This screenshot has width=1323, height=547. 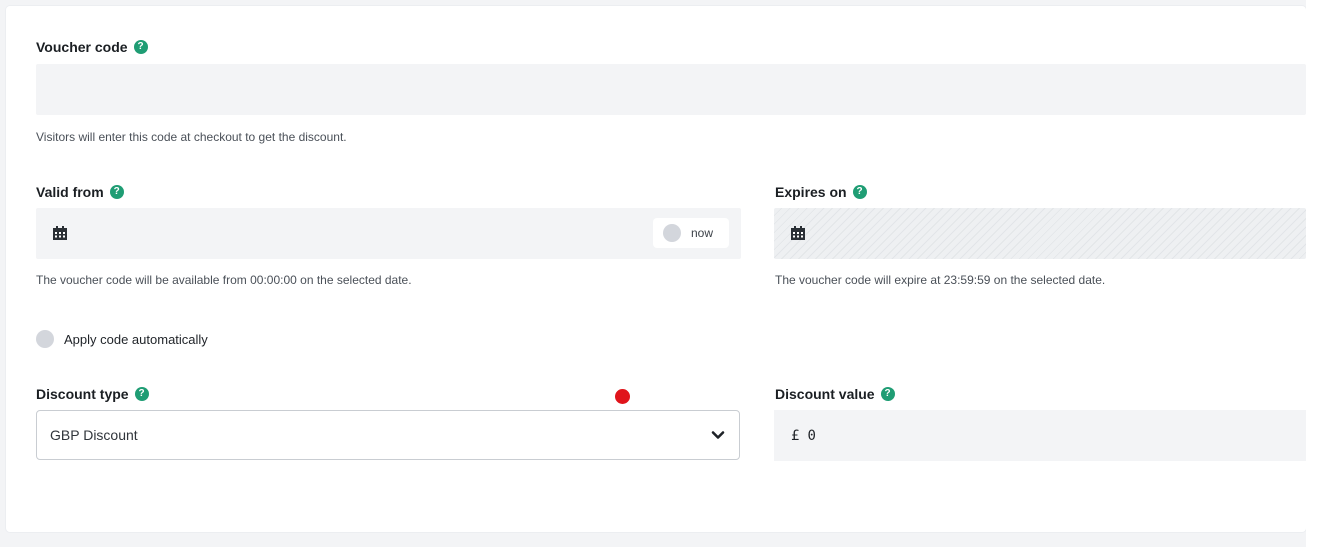 I want to click on page-edge, so click(x=1314, y=273).